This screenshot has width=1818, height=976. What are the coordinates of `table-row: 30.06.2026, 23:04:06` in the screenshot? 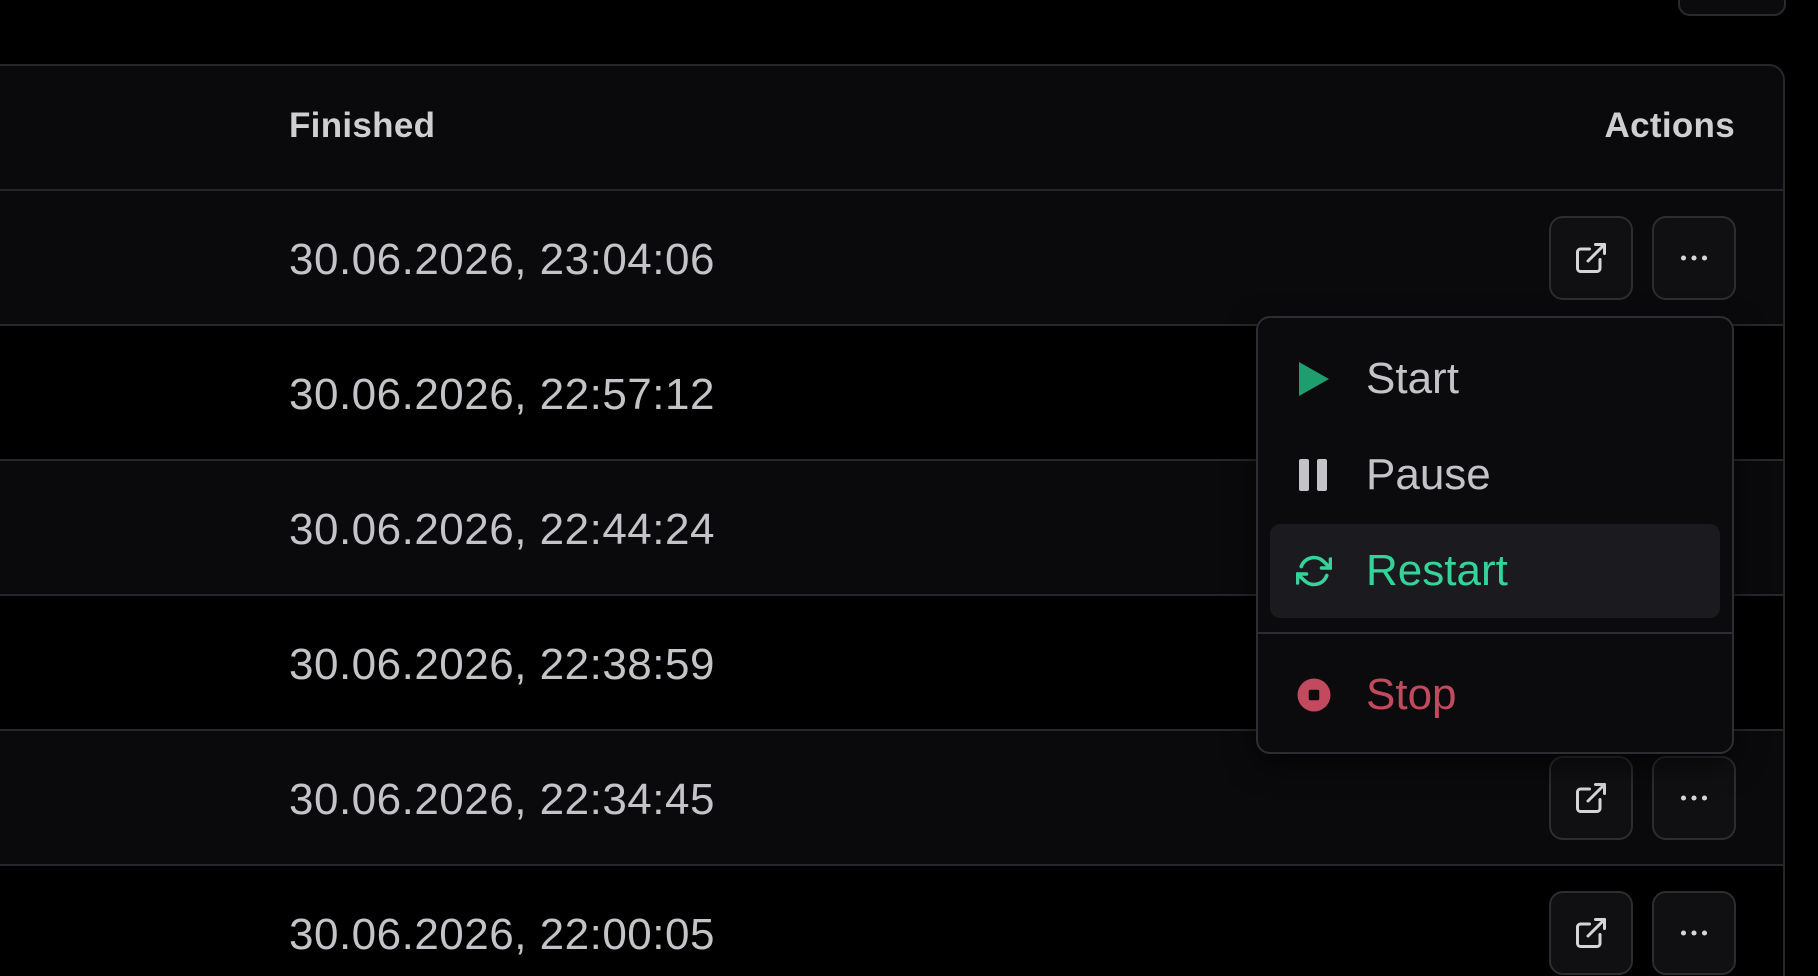 It's located at (891, 256).